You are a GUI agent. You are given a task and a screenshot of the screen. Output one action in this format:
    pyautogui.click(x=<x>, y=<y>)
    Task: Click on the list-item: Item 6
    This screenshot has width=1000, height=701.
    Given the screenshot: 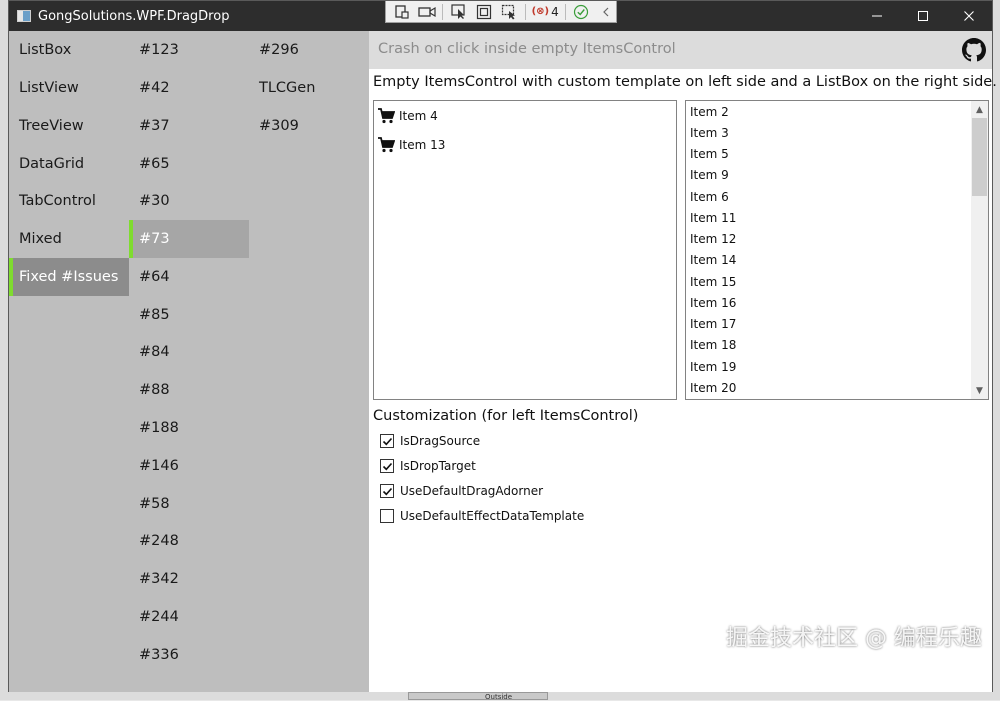 What is the action you would take?
    pyautogui.click(x=709, y=197)
    